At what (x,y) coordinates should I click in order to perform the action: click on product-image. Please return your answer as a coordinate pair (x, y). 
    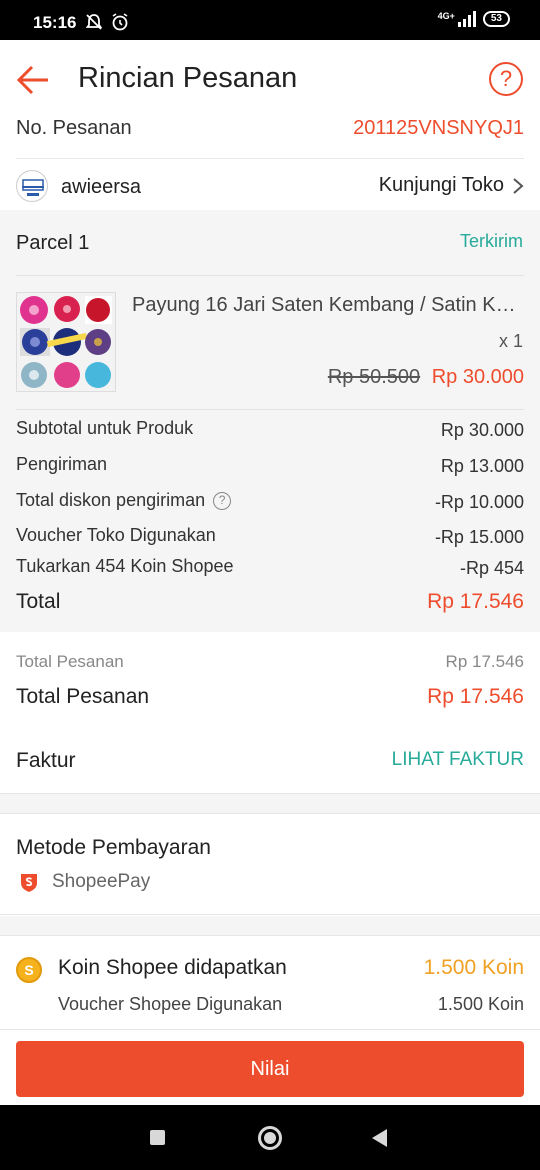
    Looking at the image, I should click on (66, 342).